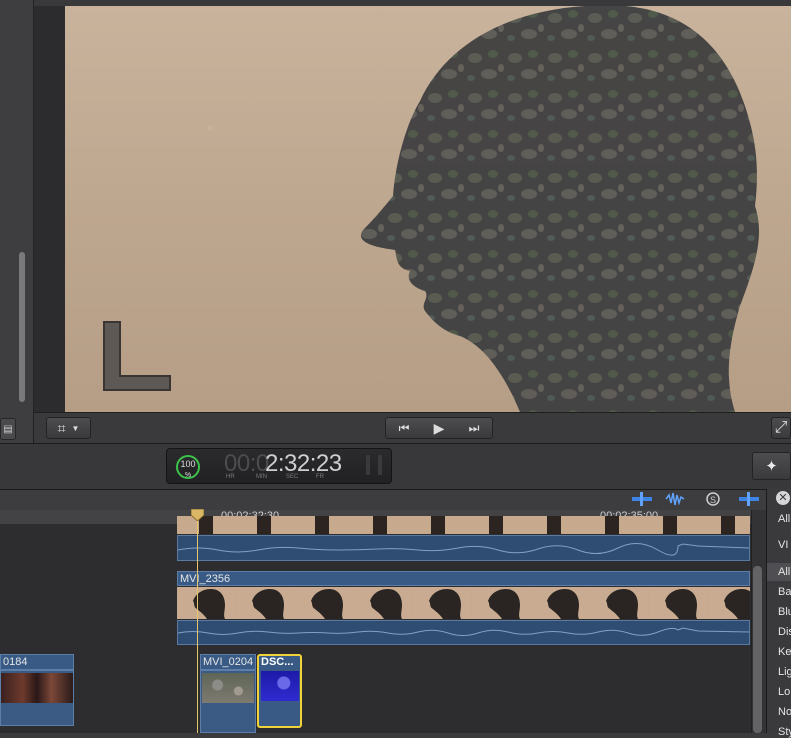 This screenshot has height=738, width=791. Describe the element at coordinates (404, 428) in the screenshot. I see `previous-edit-button: ⏮` at that location.